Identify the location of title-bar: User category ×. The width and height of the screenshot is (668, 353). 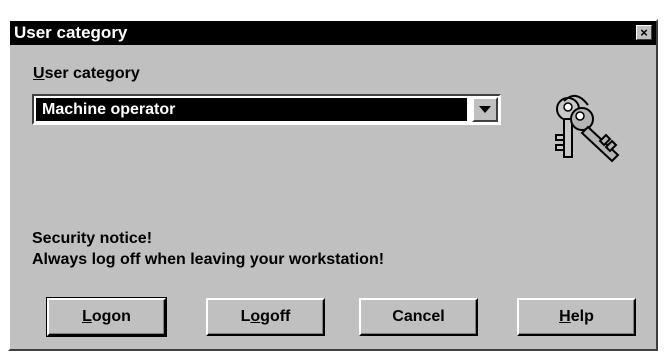
(333, 33).